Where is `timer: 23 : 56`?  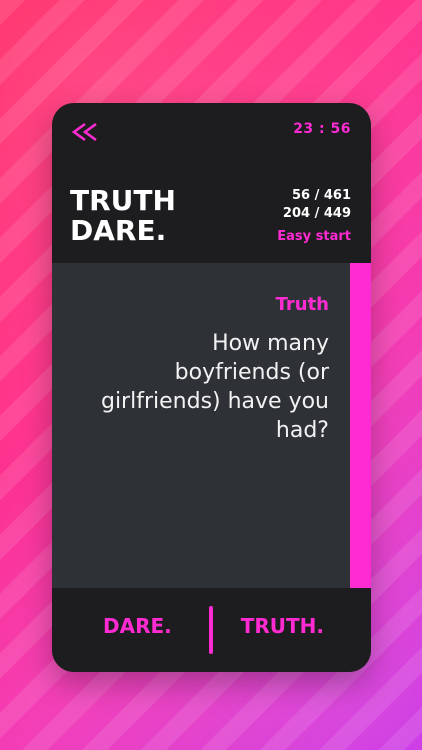
timer: 23 : 56 is located at coordinates (322, 129).